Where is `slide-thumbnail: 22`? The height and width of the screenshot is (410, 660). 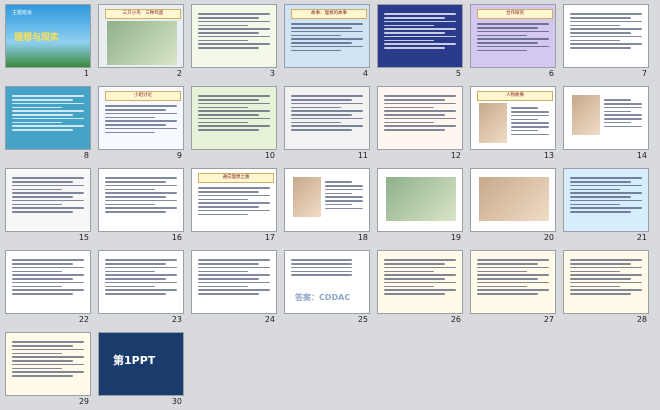
slide-thumbnail: 22 is located at coordinates (48, 288).